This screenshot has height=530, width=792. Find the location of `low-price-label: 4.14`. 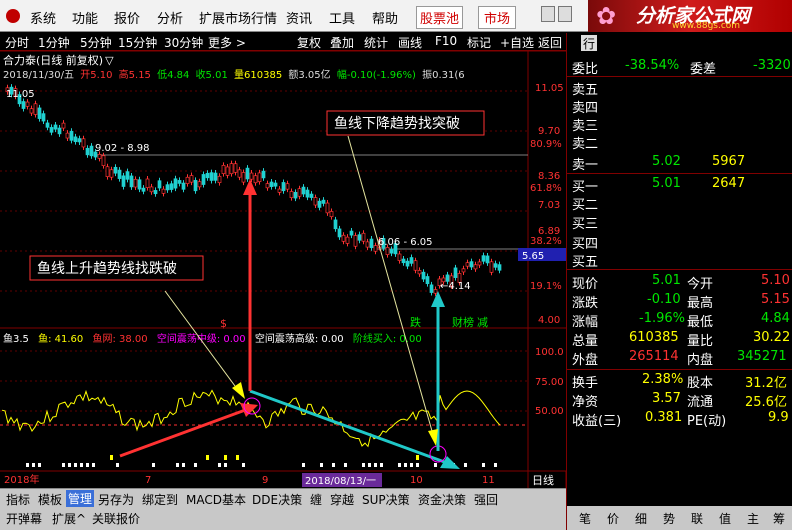

low-price-label: 4.14 is located at coordinates (459, 286).